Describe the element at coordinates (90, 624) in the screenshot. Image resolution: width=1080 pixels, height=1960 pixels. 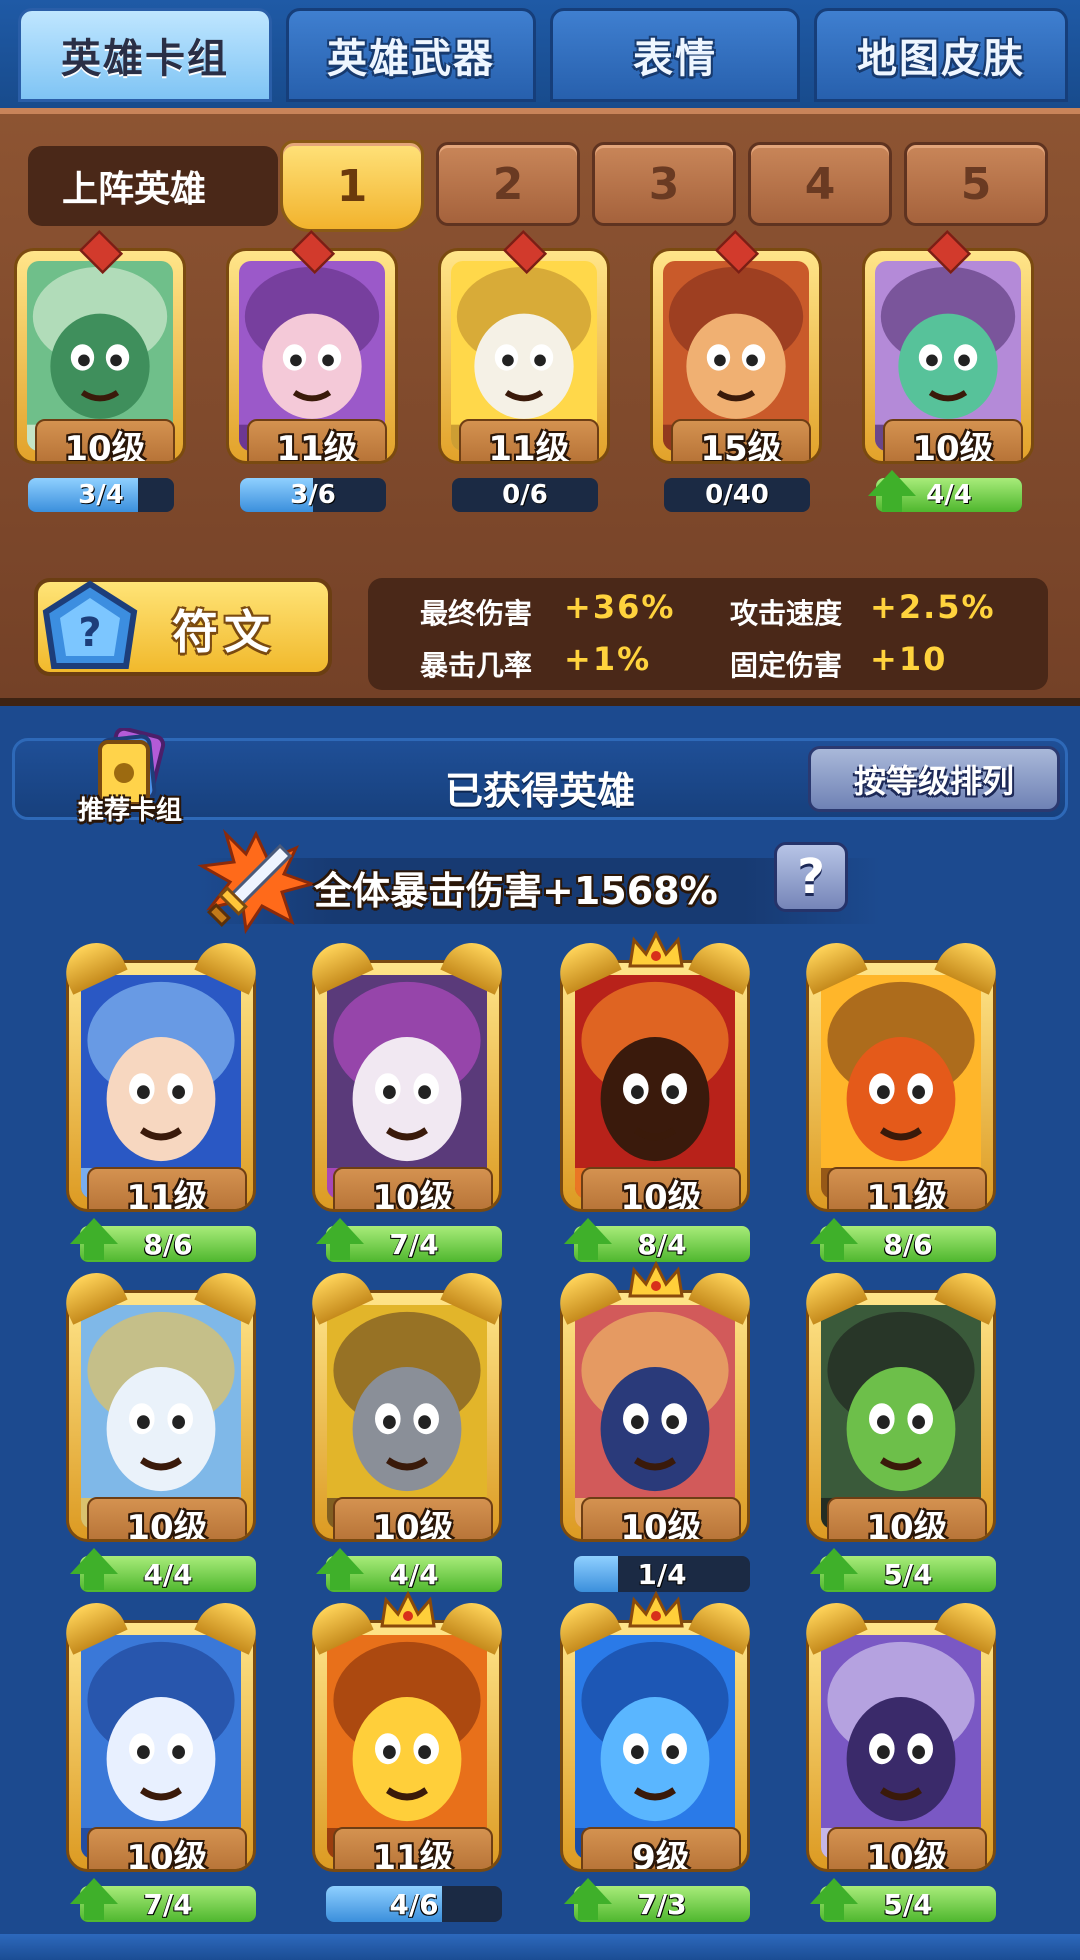
I see `rune-gem-icon: ?` at that location.